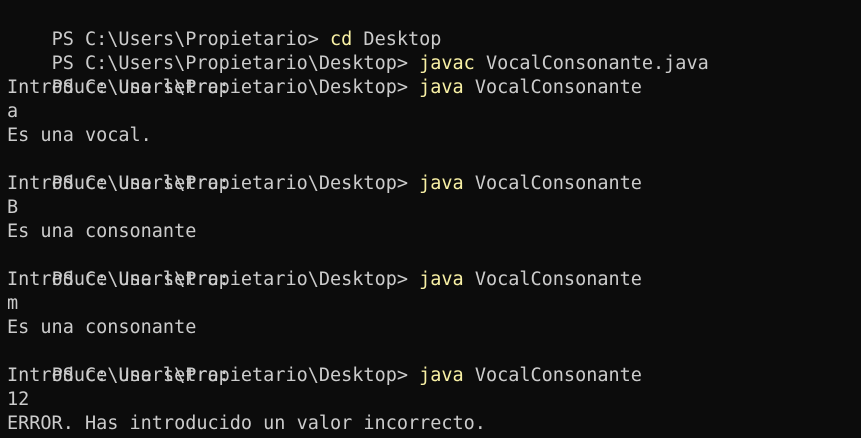 The width and height of the screenshot is (861, 438). I want to click on terminal-line-input: m, so click(13, 303).